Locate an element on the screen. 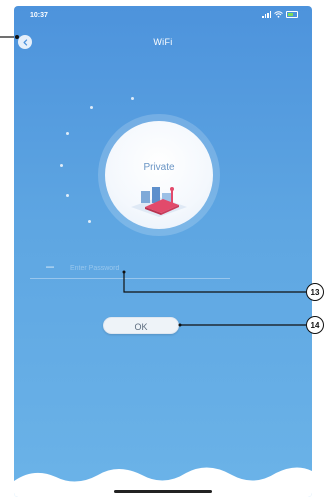  callout-13: 13 is located at coordinates (315, 292).